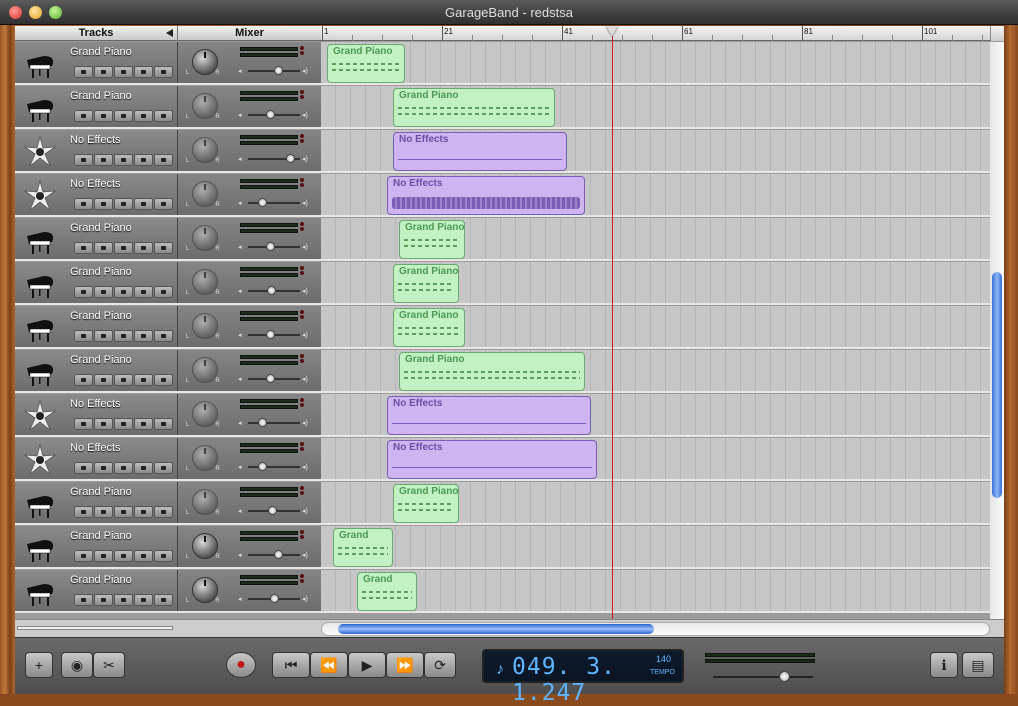 The width and height of the screenshot is (1018, 706). What do you see at coordinates (169, 33) in the screenshot?
I see `hide-mixer-arrow-icon` at bounding box center [169, 33].